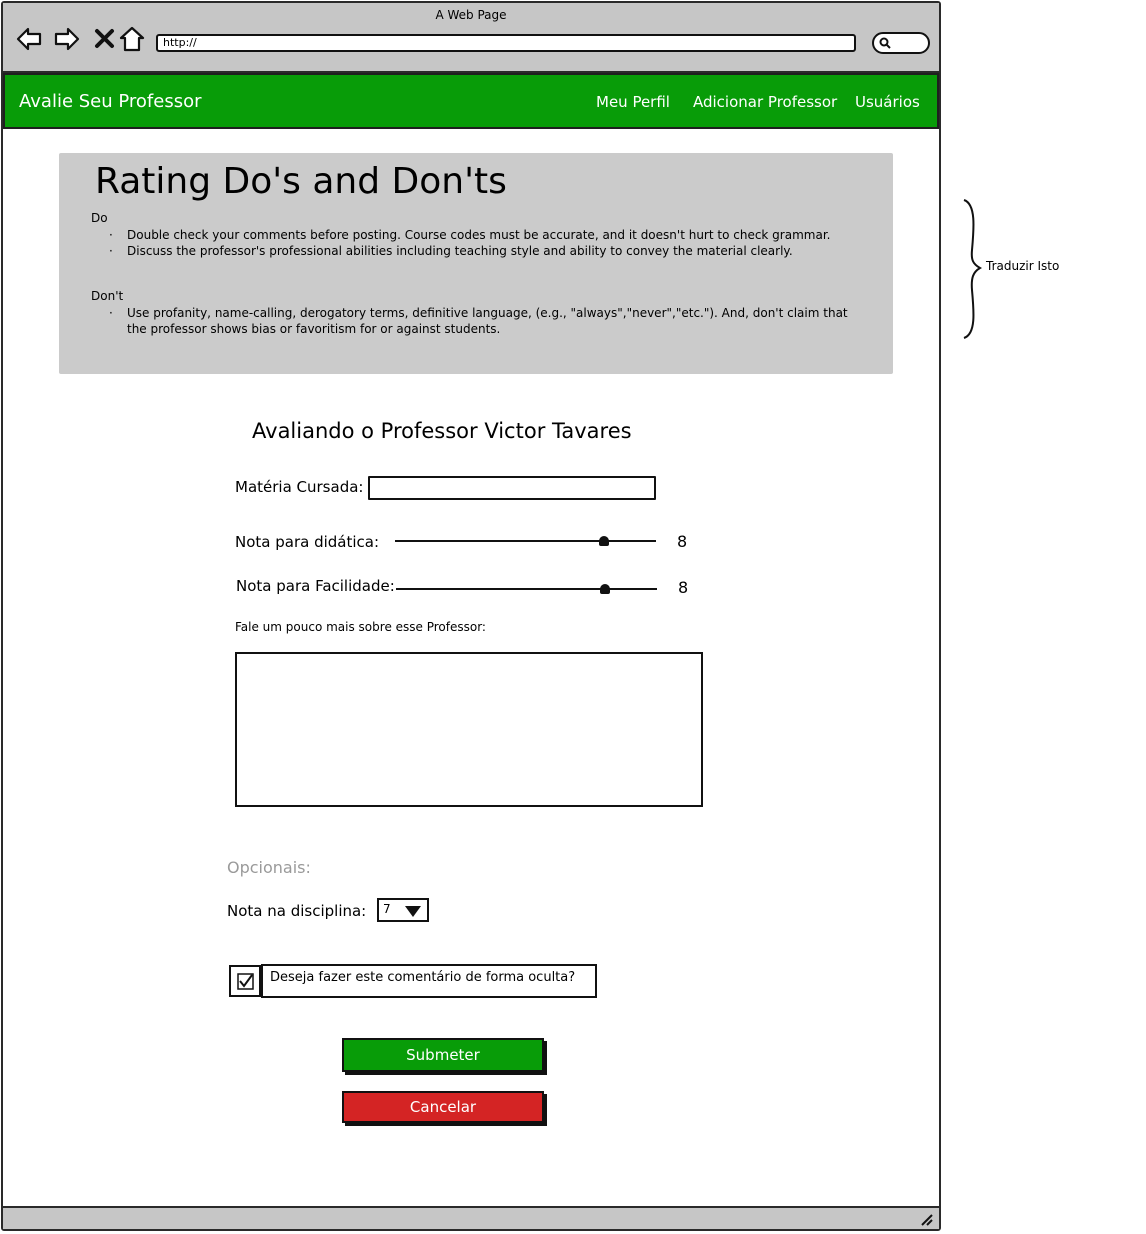 Image resolution: width=1146 pixels, height=1234 pixels. What do you see at coordinates (512, 488) in the screenshot?
I see `materia-input` at bounding box center [512, 488].